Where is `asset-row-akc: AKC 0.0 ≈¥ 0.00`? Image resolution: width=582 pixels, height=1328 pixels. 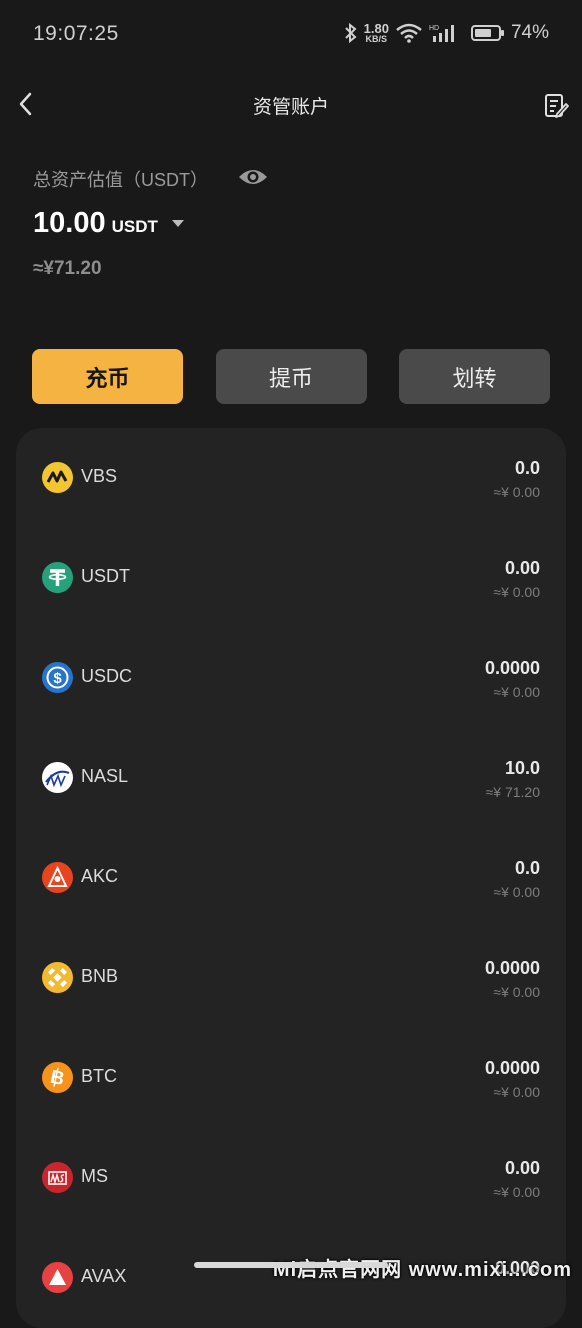
asset-row-akc: AKC 0.0 ≈¥ 0.00 is located at coordinates (291, 878).